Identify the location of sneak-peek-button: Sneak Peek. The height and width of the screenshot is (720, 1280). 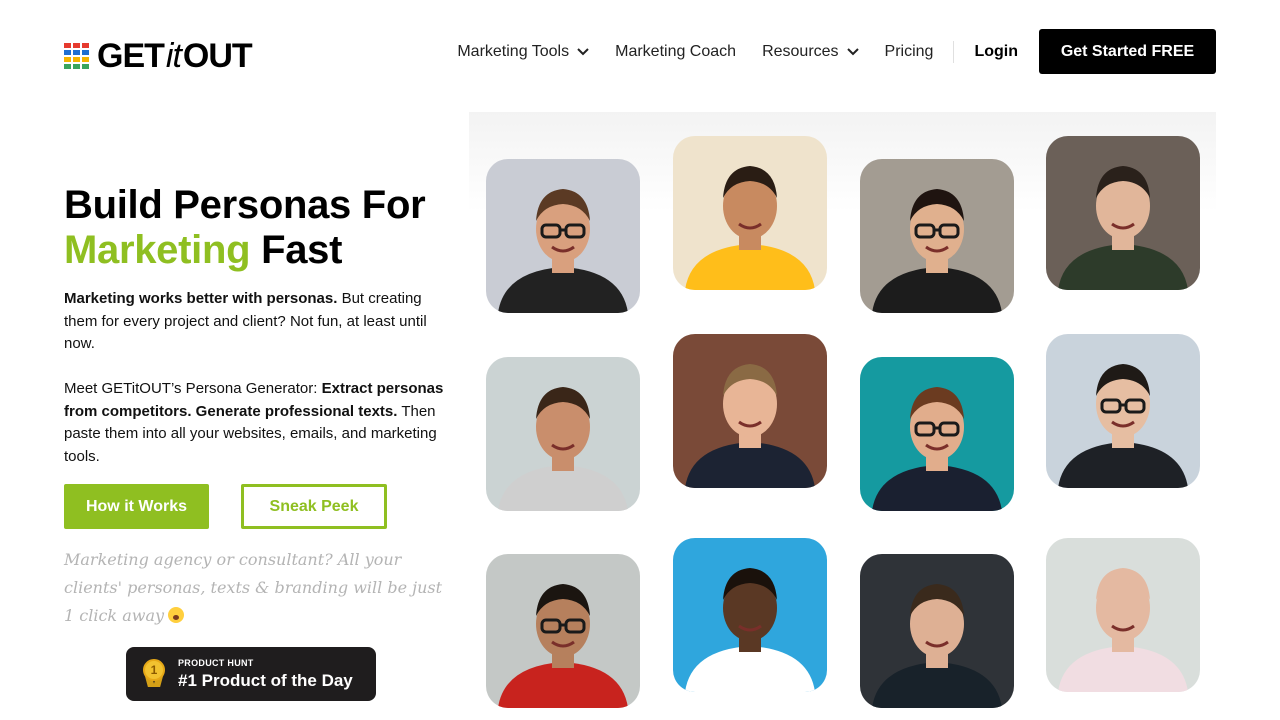
(314, 506).